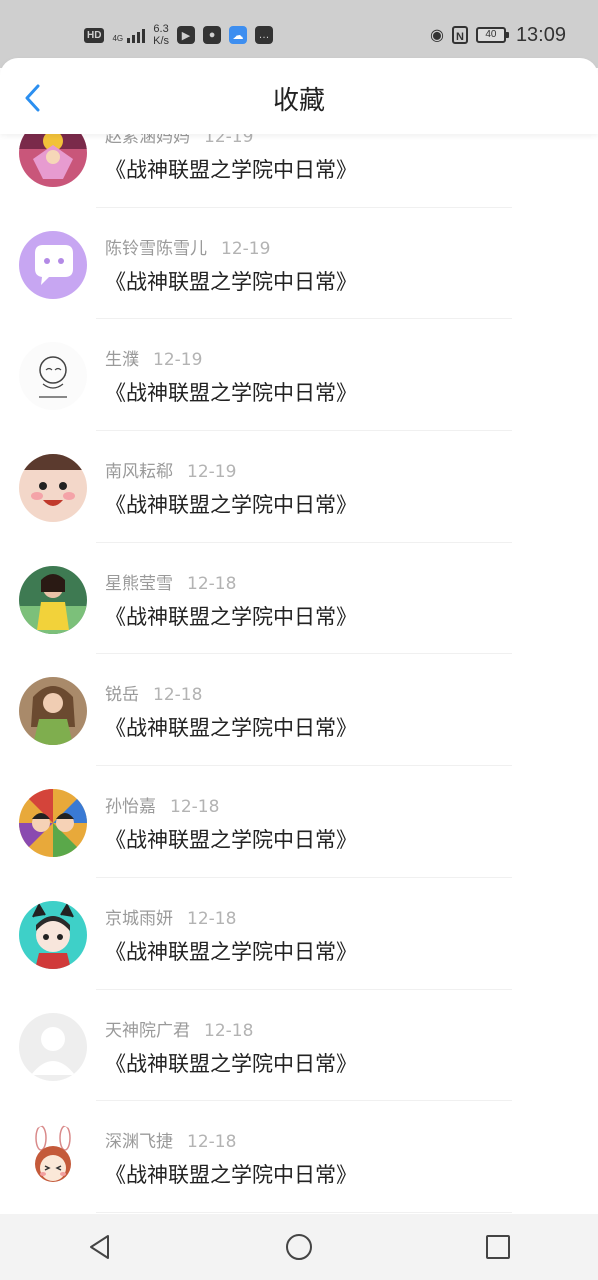 The height and width of the screenshot is (1280, 598). What do you see at coordinates (139, 918) in the screenshot?
I see `user-name: 京城雨妍` at bounding box center [139, 918].